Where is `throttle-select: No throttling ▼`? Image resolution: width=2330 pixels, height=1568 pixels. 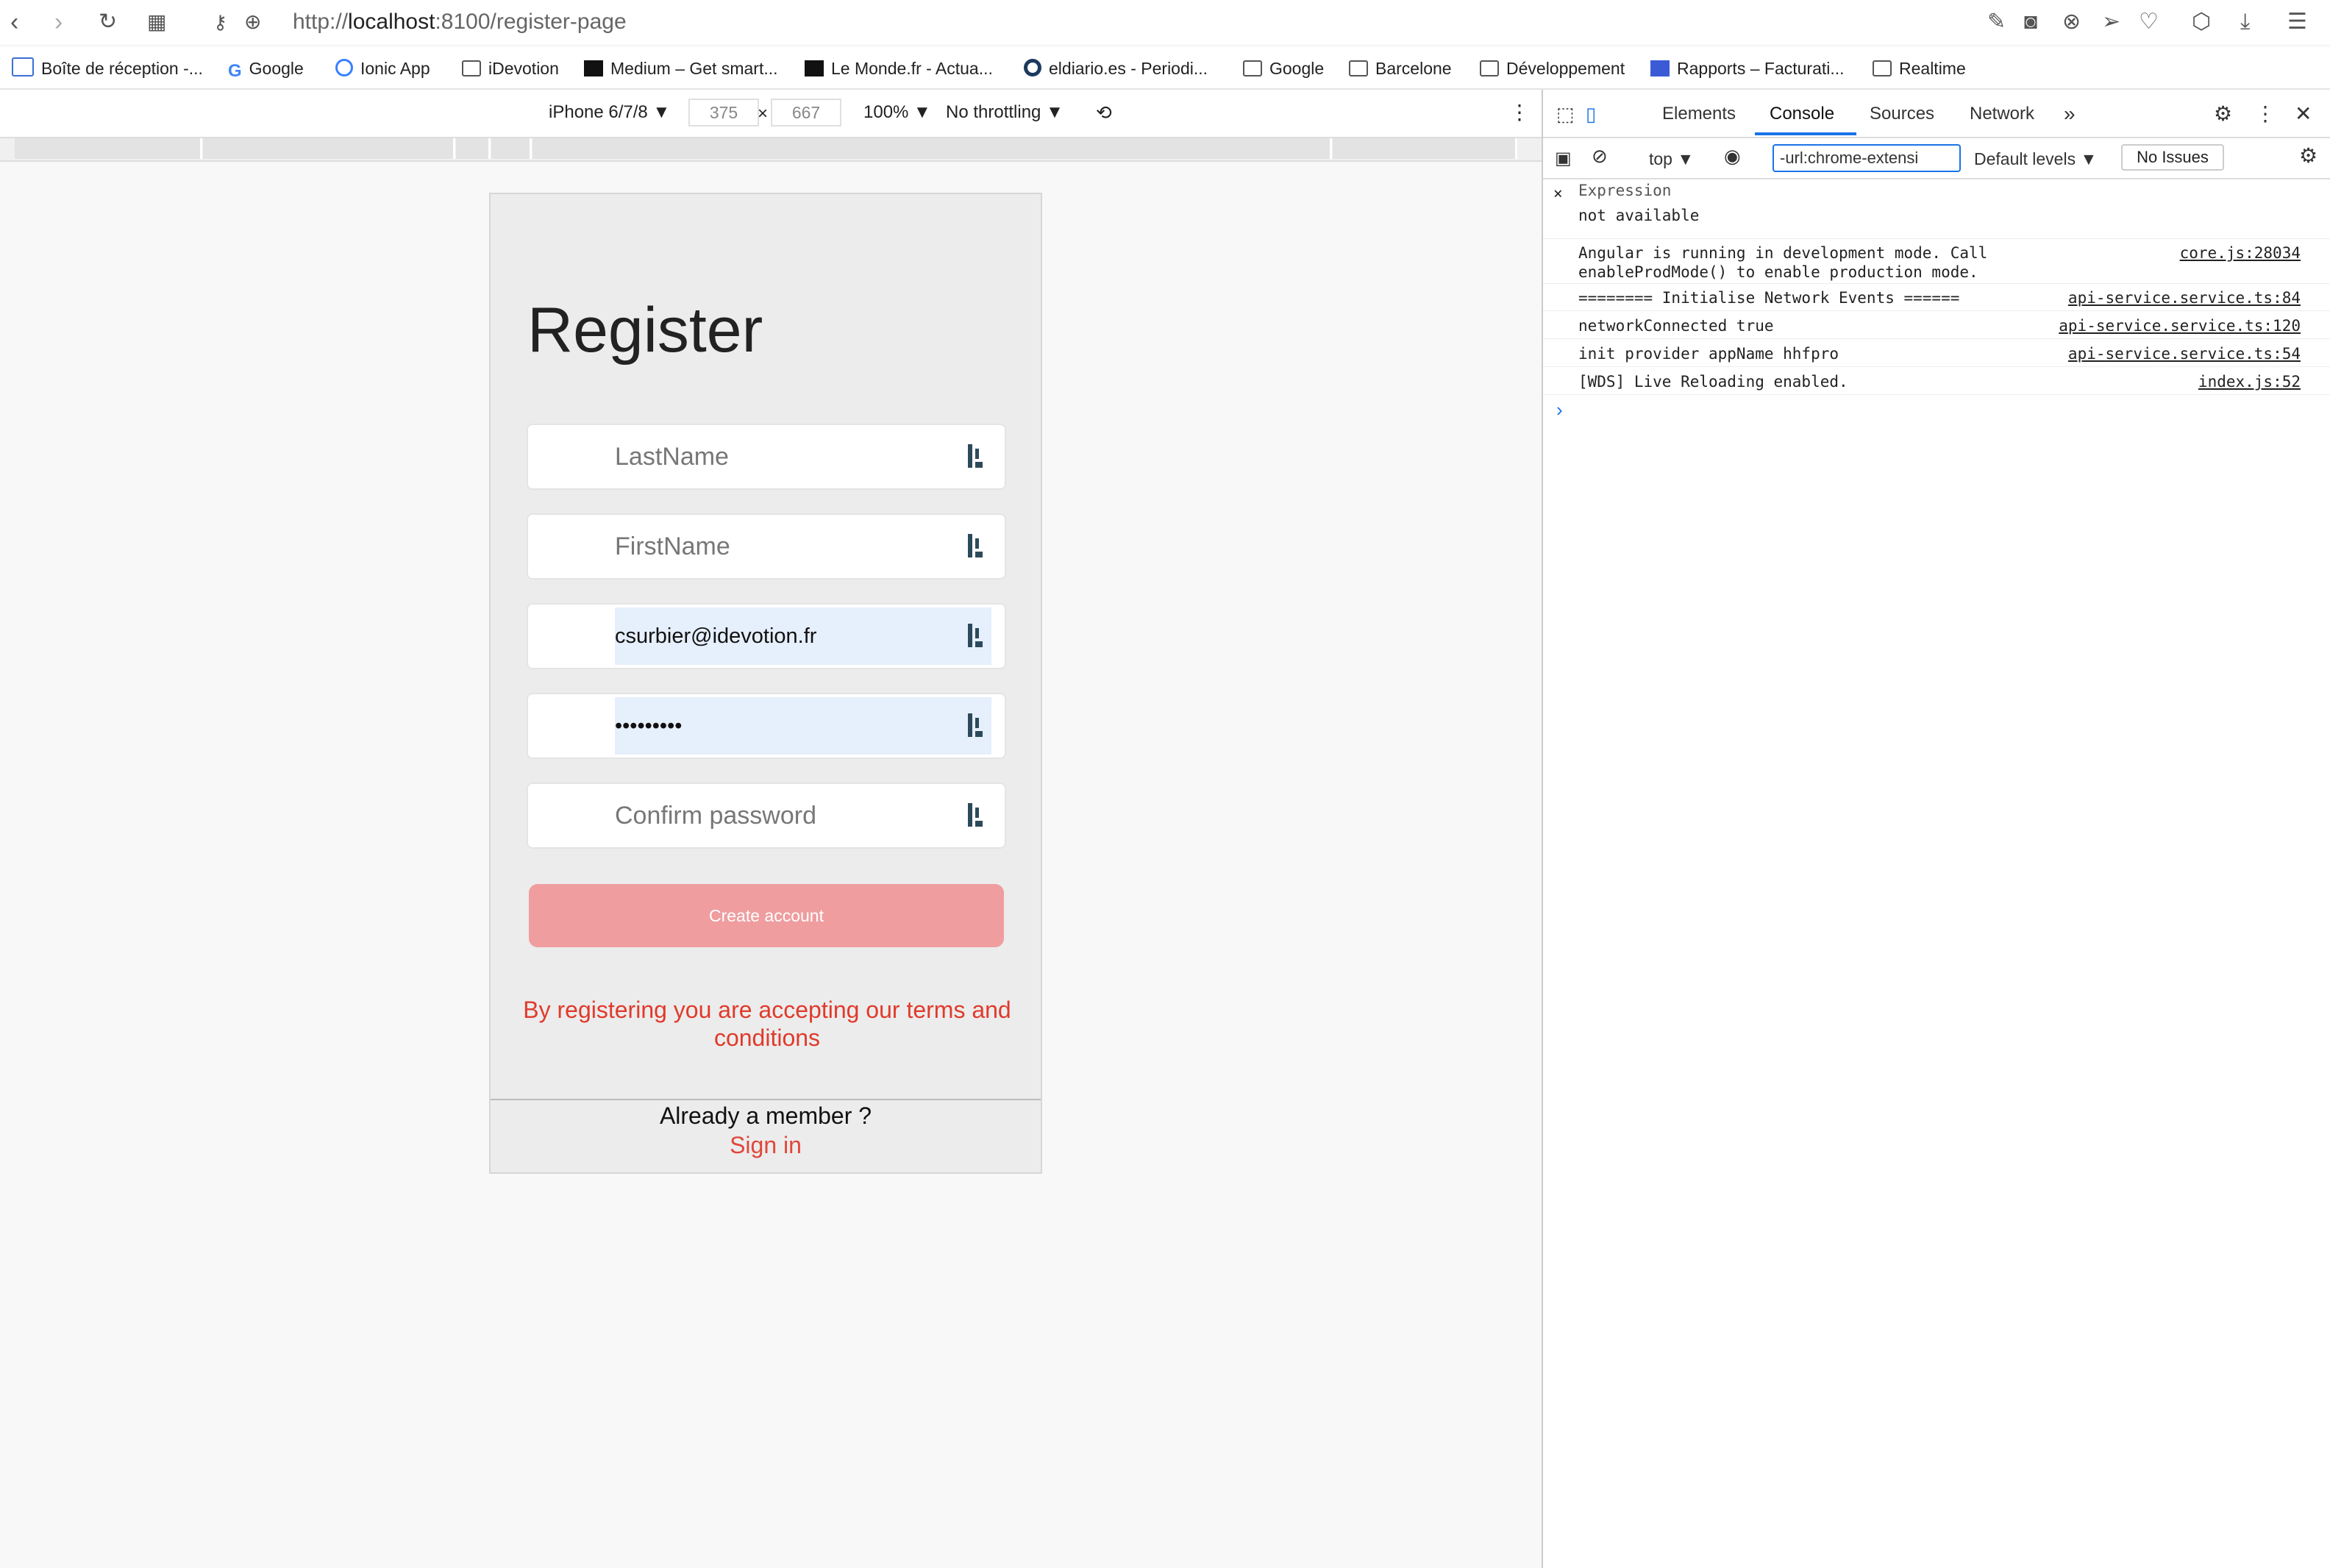
throttle-select: No throttling ▼ is located at coordinates (1005, 112).